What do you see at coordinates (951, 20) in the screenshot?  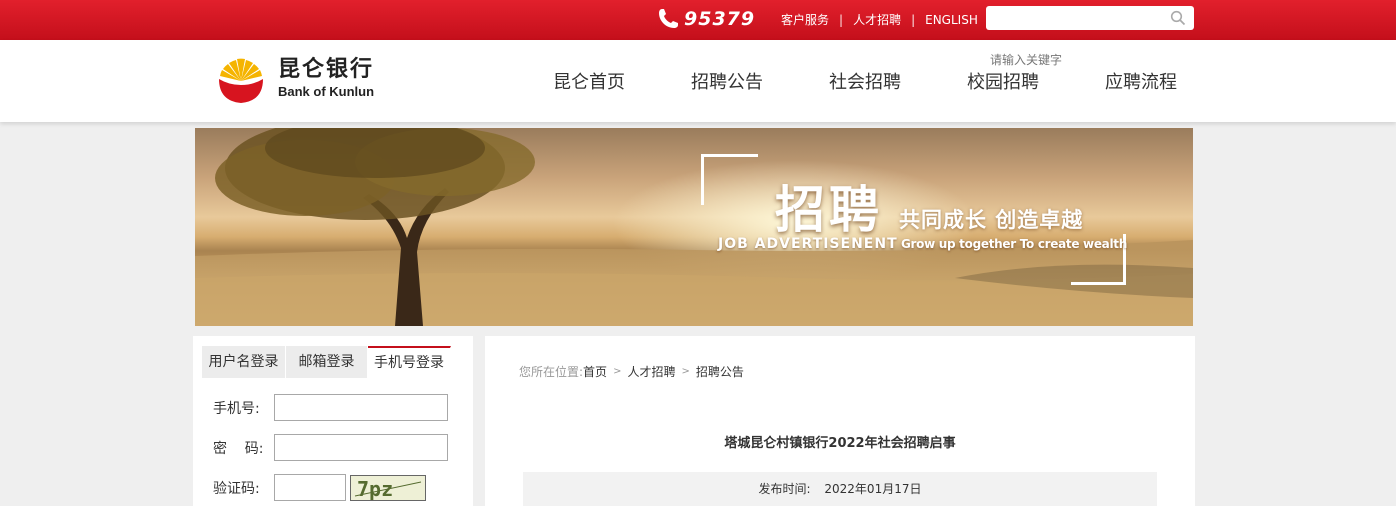 I see `english-link: ENGLISH` at bounding box center [951, 20].